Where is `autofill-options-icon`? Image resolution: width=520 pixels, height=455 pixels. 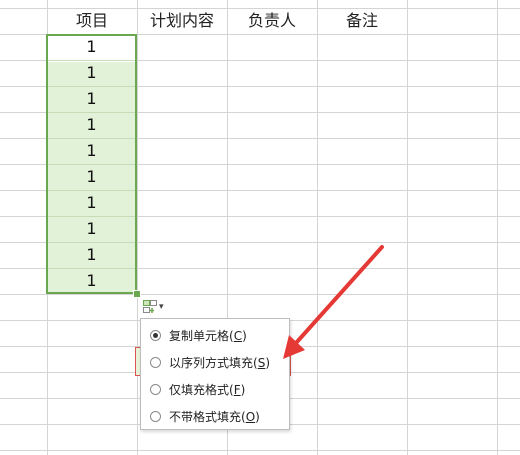
autofill-options-icon is located at coordinates (150, 306).